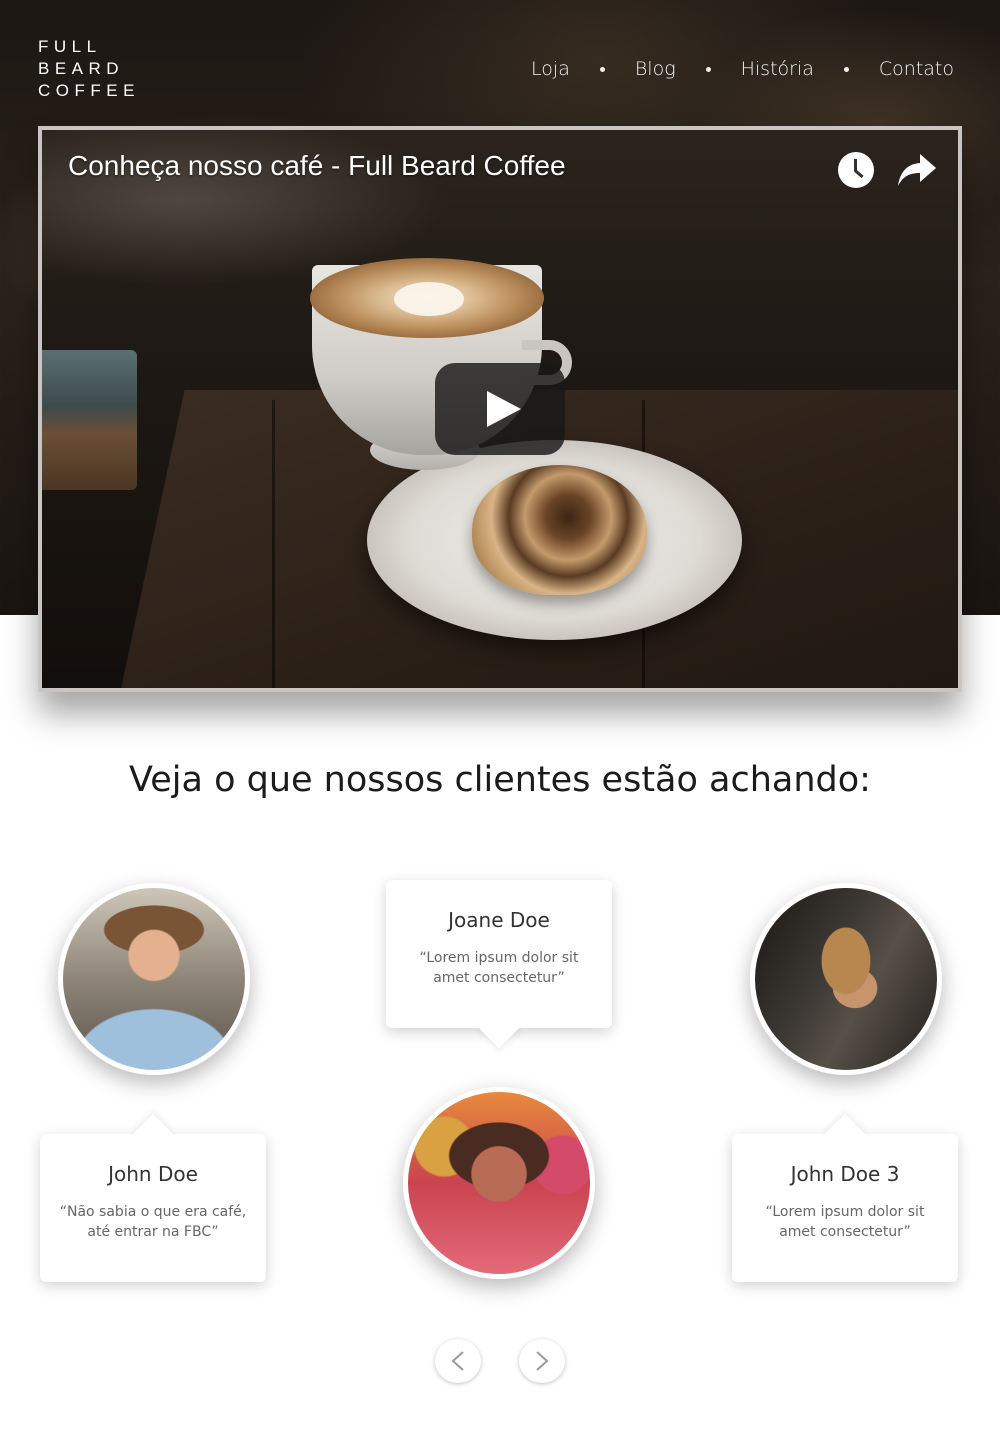 This screenshot has height=1449, width=1000. Describe the element at coordinates (655, 69) in the screenshot. I see `nav-item-blog: Blog` at that location.